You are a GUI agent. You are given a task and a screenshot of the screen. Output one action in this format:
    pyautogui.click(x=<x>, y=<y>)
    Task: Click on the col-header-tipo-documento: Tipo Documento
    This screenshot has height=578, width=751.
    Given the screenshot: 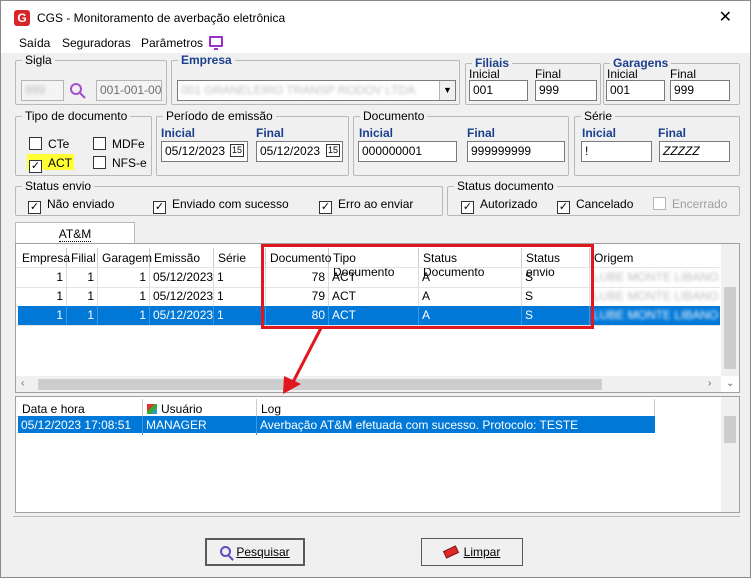 What is the action you would take?
    pyautogui.click(x=374, y=263)
    